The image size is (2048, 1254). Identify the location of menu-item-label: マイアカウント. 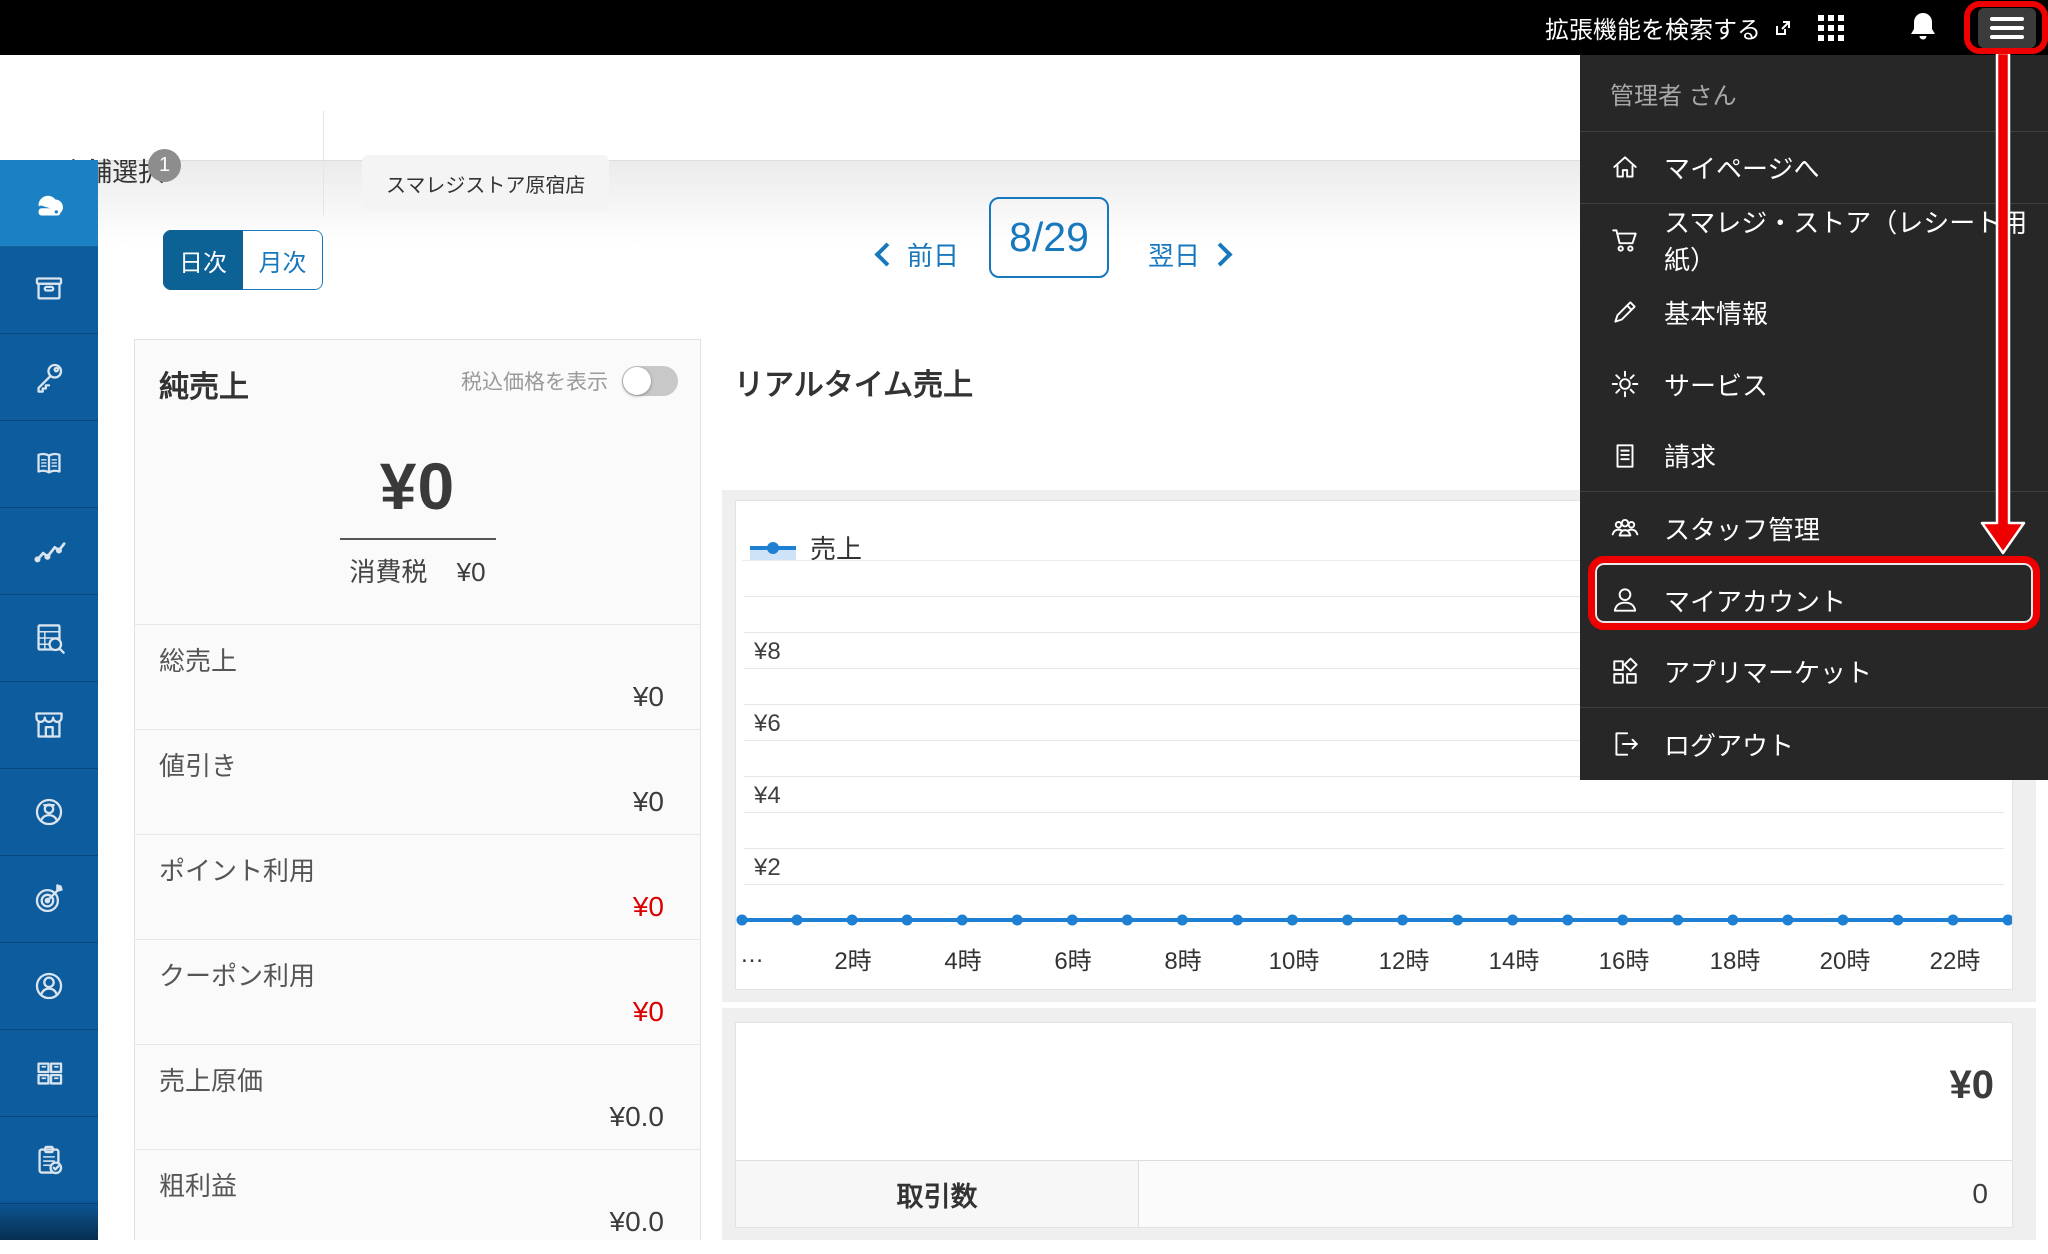
(1755, 601).